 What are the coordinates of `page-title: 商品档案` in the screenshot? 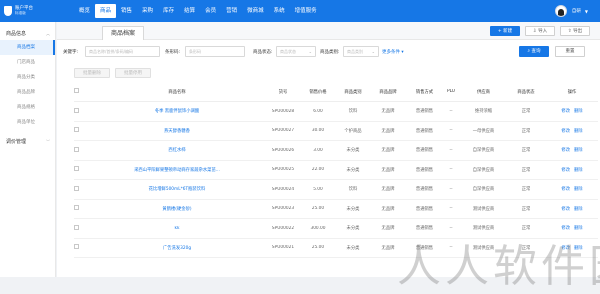 It's located at (123, 33).